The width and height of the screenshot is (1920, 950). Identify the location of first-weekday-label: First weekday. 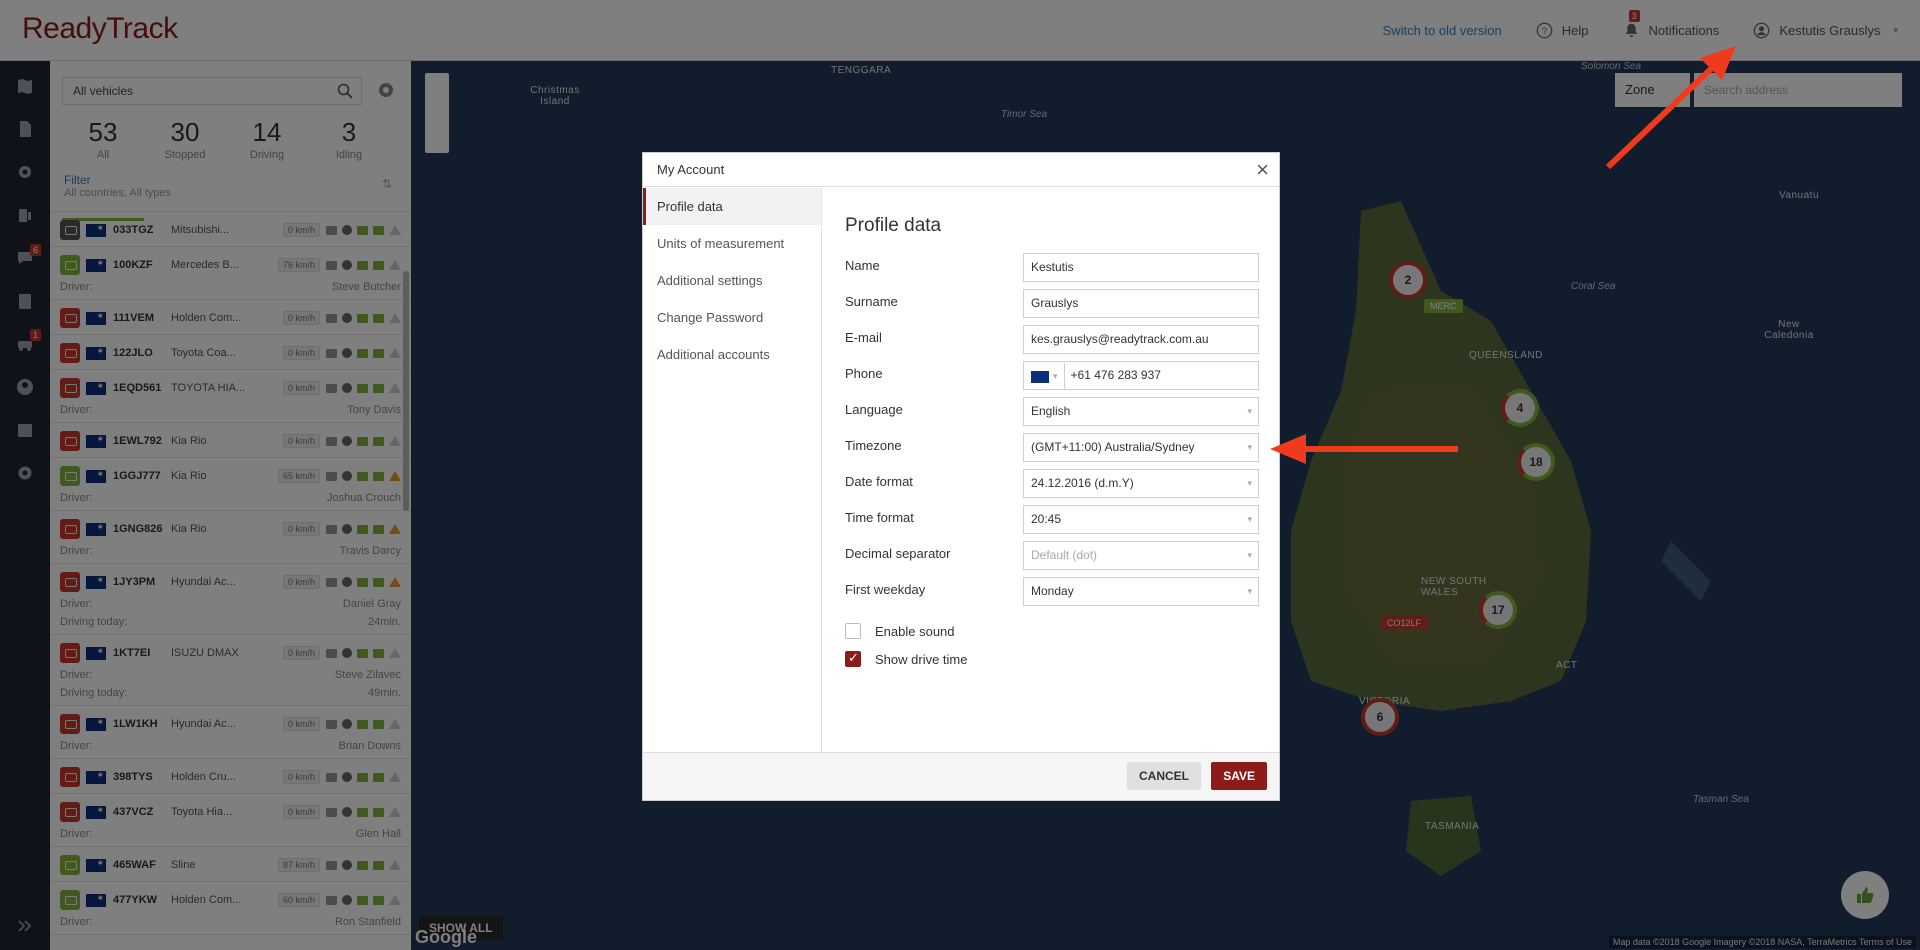
(885, 589).